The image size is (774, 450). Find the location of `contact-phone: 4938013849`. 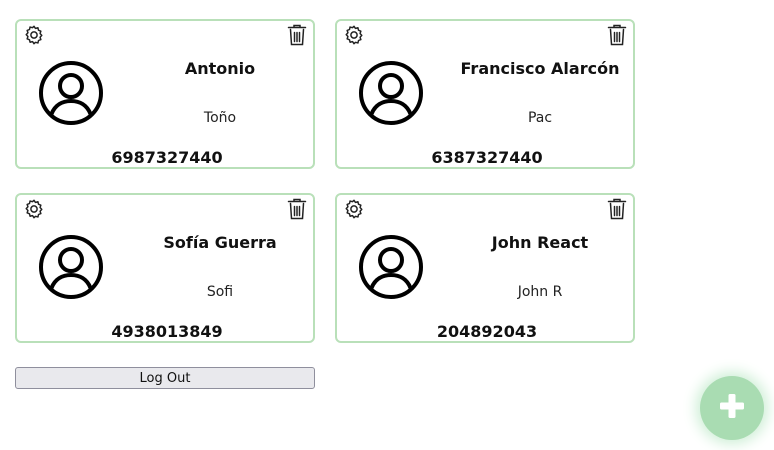

contact-phone: 4938013849 is located at coordinates (167, 331).